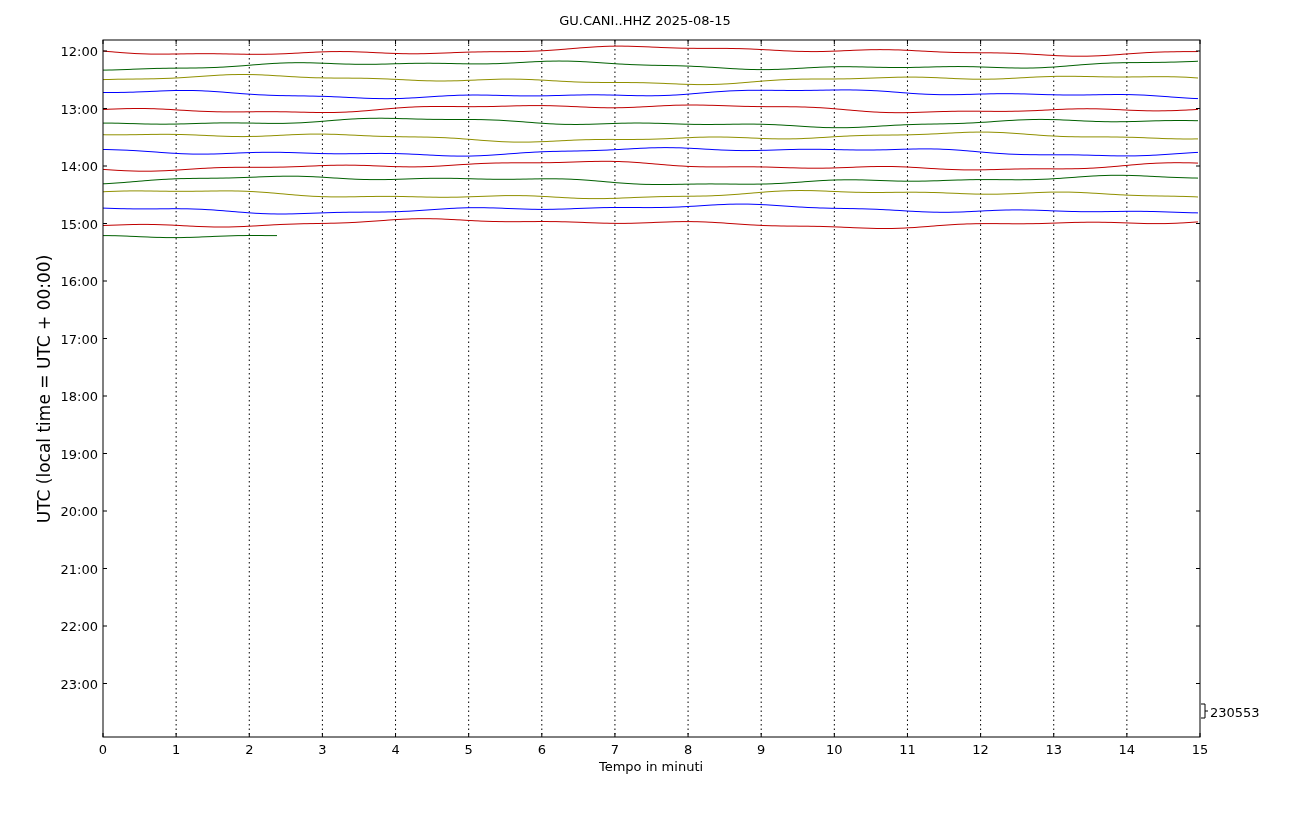 This screenshot has width=1290, height=819. Describe the element at coordinates (322, 749) in the screenshot. I see `x-tick-label: 3` at that location.